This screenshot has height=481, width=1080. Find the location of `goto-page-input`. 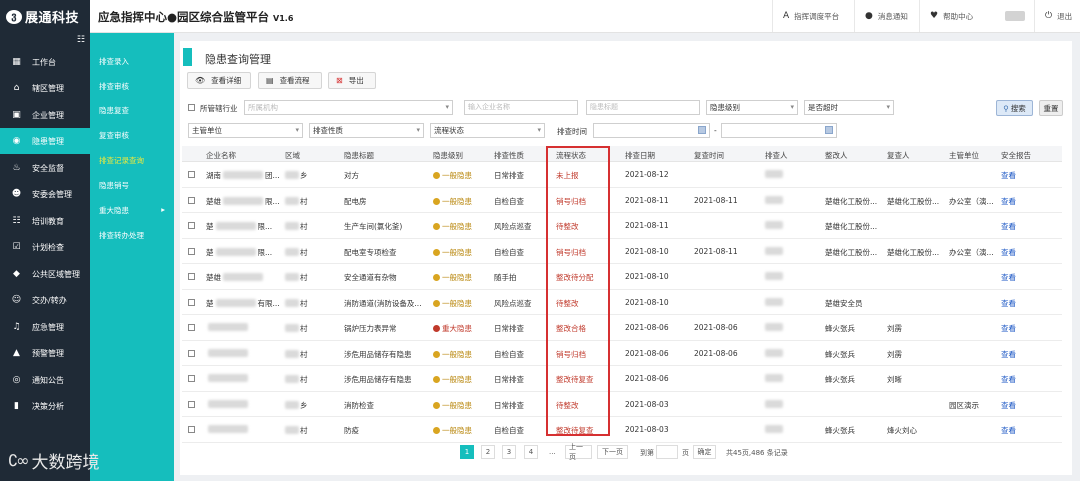

goto-page-input is located at coordinates (667, 452).